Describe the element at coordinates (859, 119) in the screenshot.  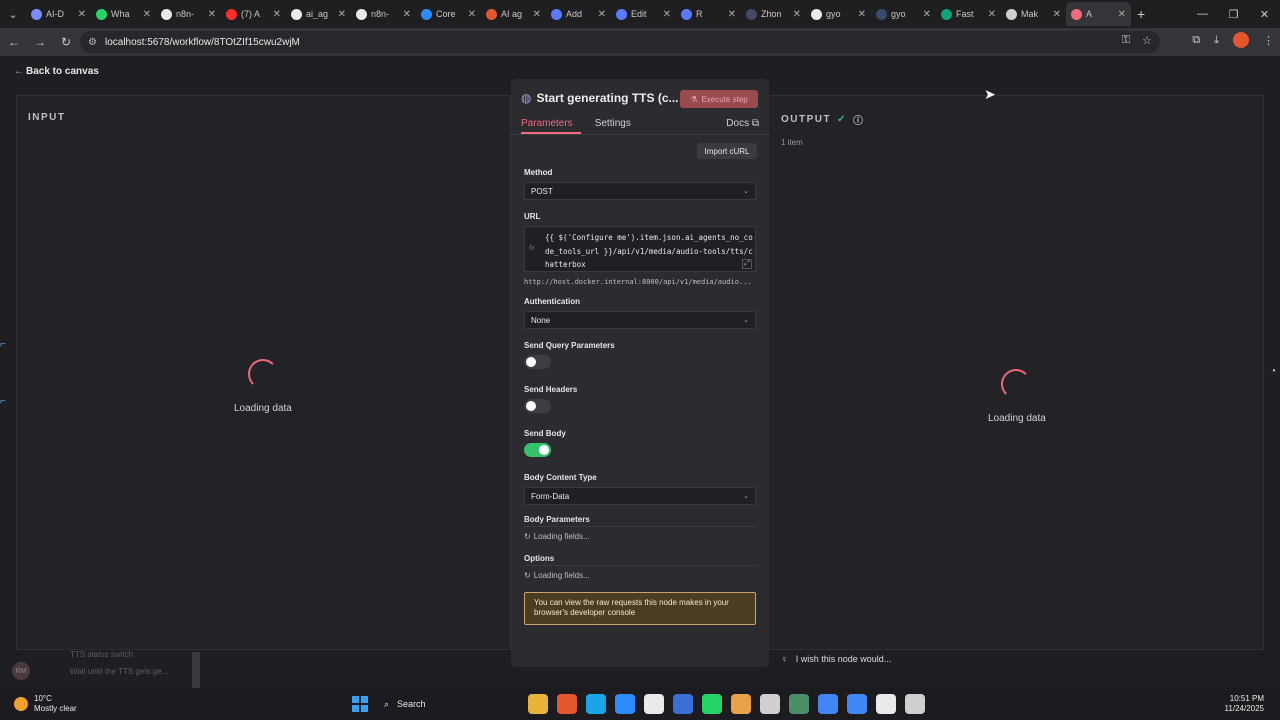
I see `info-icon: ⓘ` at that location.